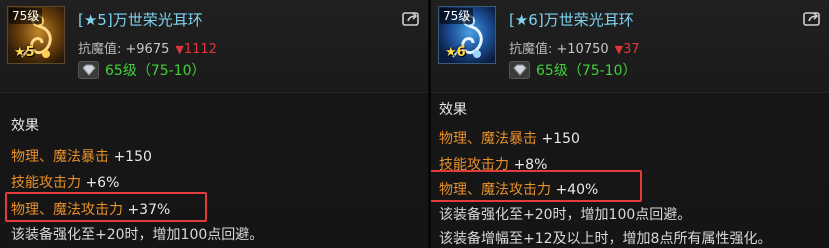 This screenshot has width=829, height=248. Describe the element at coordinates (46, 183) in the screenshot. I see `option-label: 技能攻击力` at that location.